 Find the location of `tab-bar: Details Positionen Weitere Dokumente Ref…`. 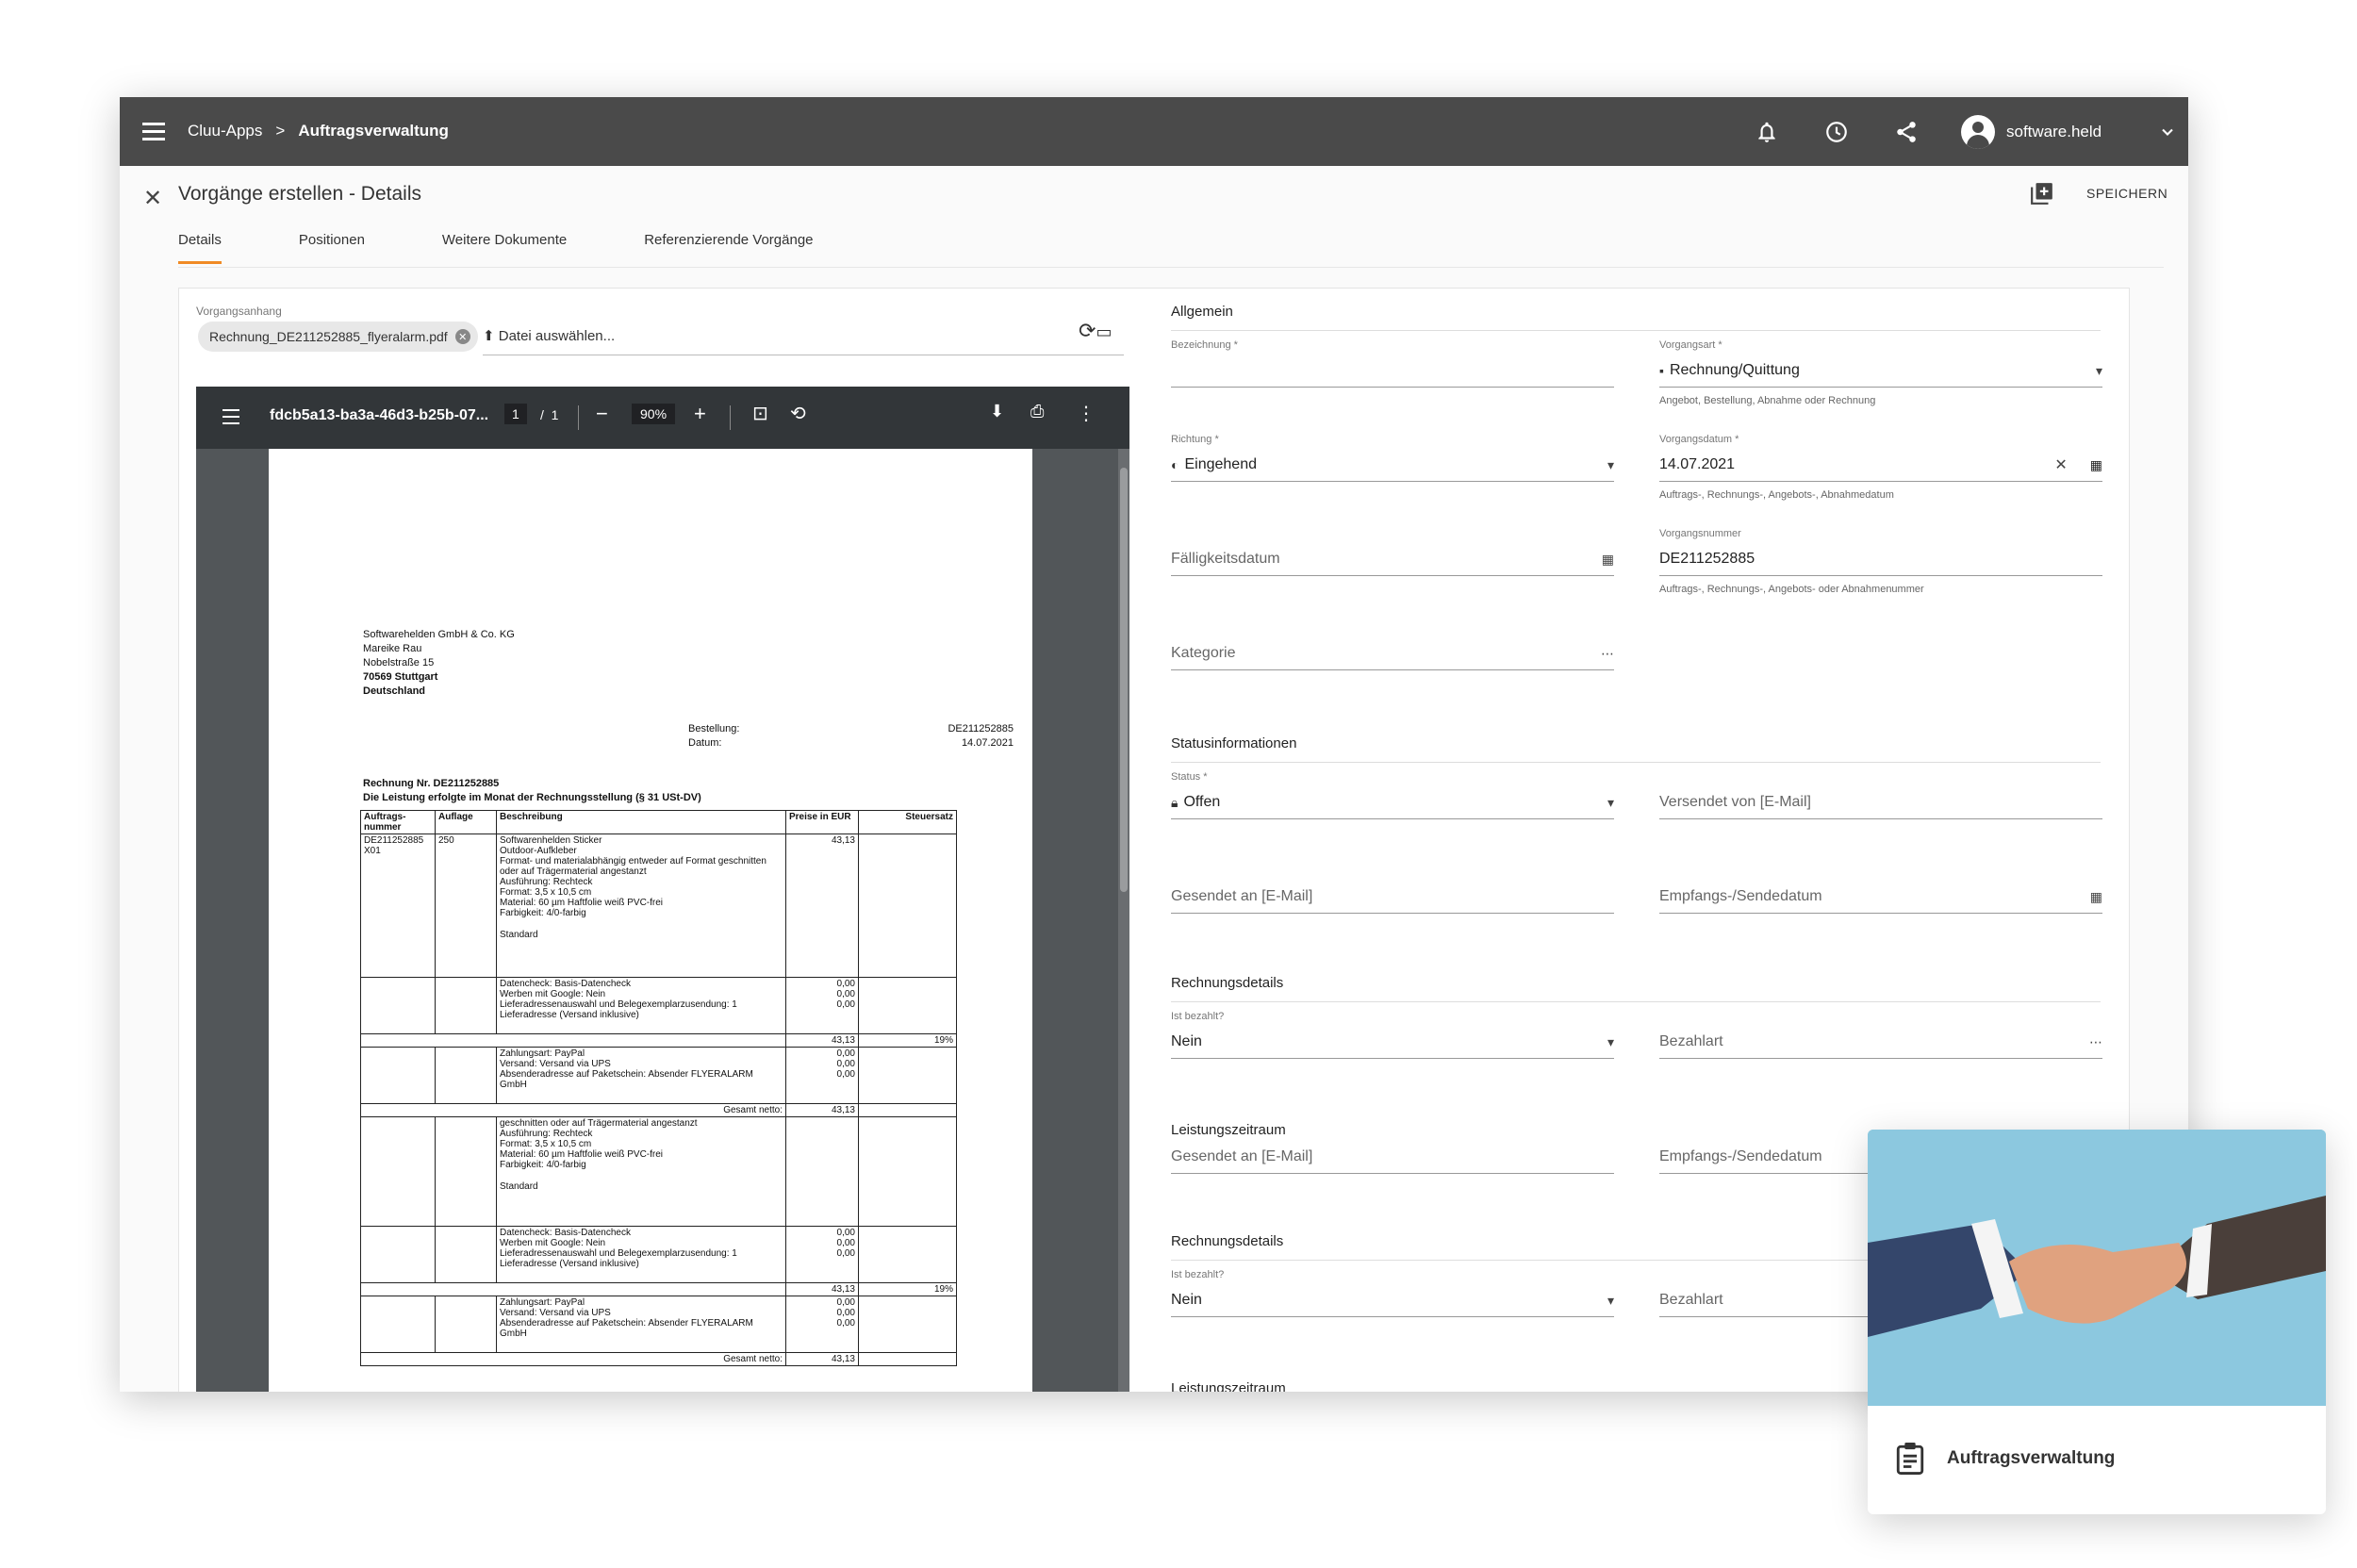

tab-bar: Details Positionen Weitere Dokumente Ref… is located at coordinates (534, 248).